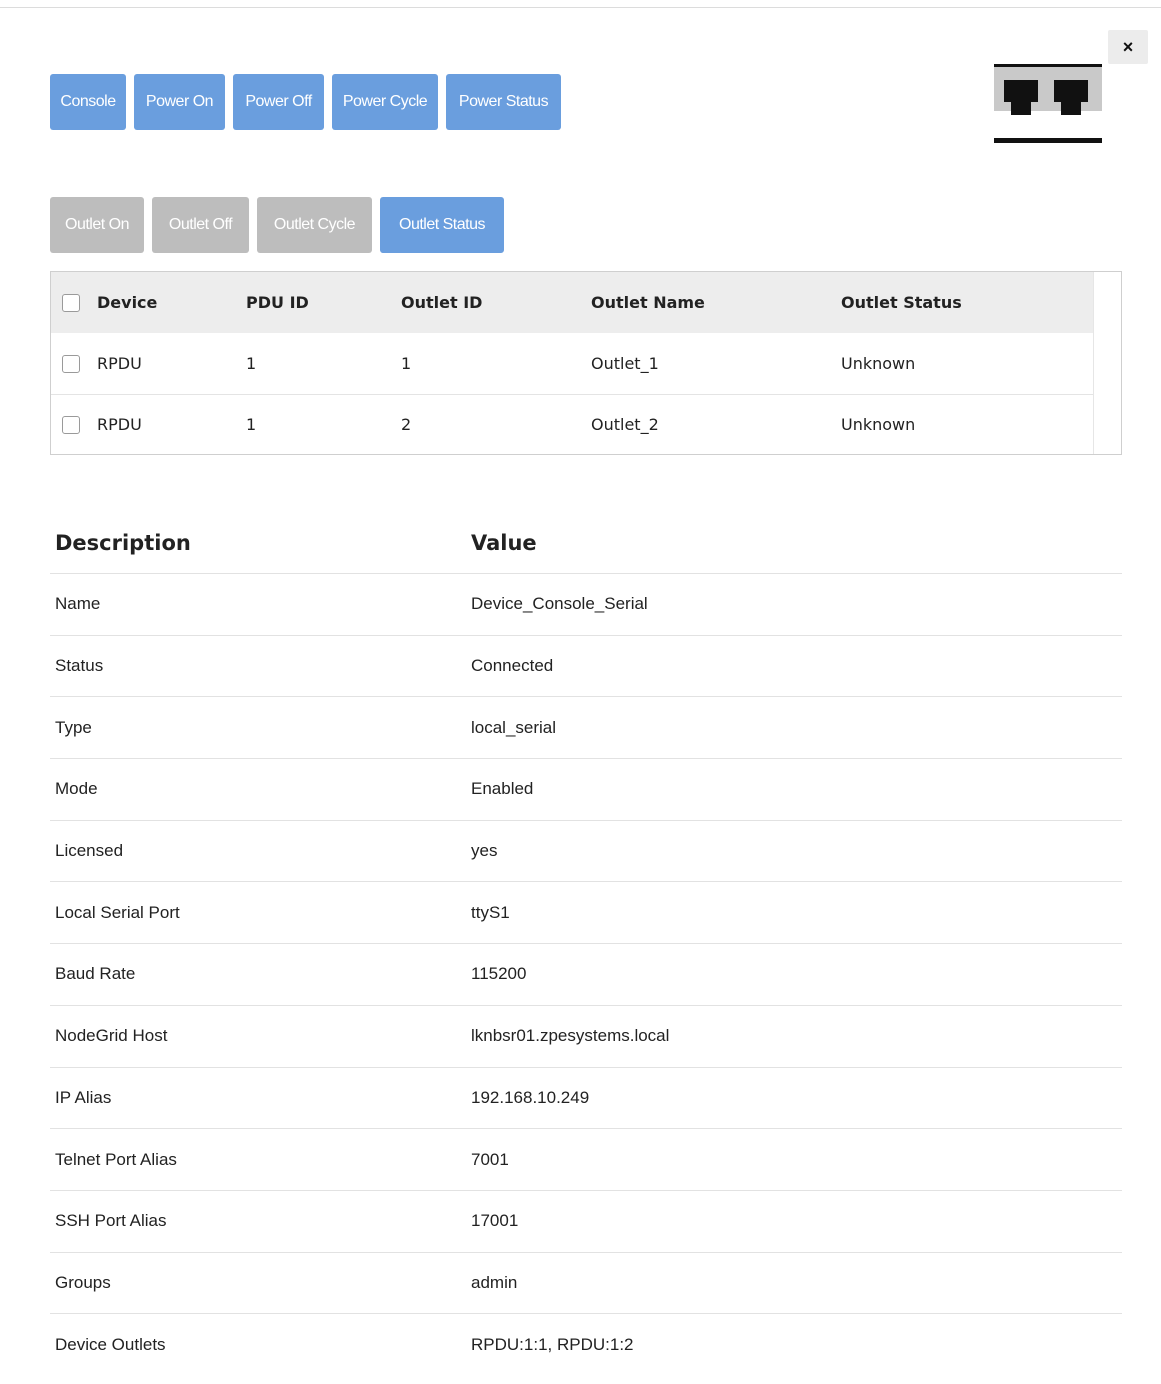 This screenshot has height=1384, width=1161. What do you see at coordinates (127, 302) in the screenshot?
I see `column-header-device: Device` at bounding box center [127, 302].